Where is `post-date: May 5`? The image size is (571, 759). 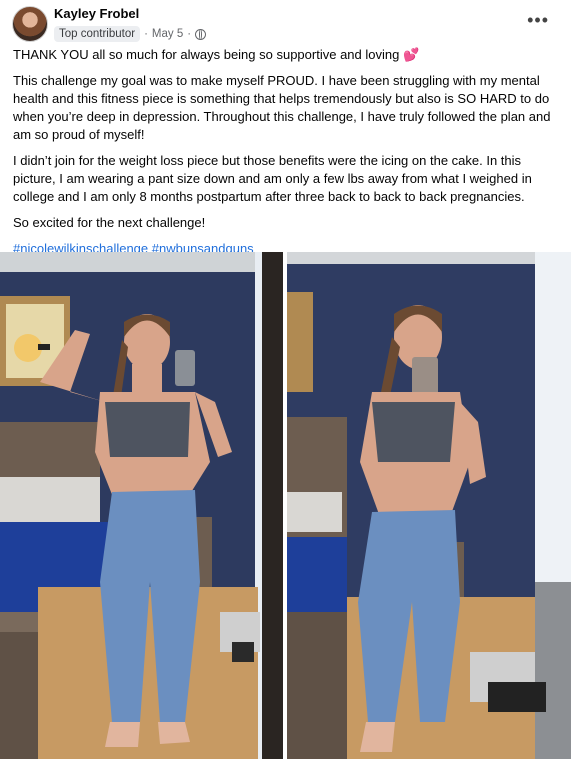 post-date: May 5 is located at coordinates (167, 34).